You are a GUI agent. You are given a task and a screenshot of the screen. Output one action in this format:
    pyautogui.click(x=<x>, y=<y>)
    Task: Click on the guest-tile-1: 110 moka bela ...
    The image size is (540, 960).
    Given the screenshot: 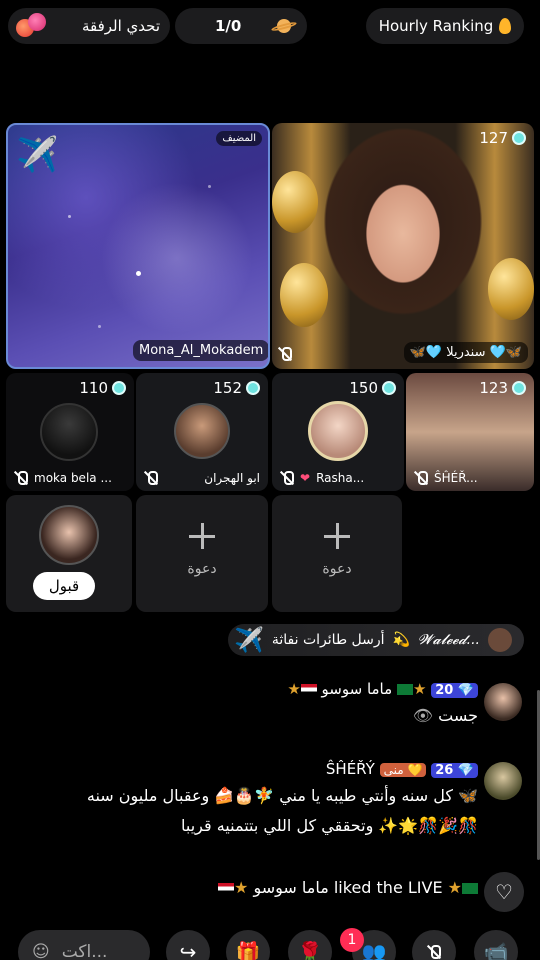 What is the action you would take?
    pyautogui.click(x=70, y=432)
    